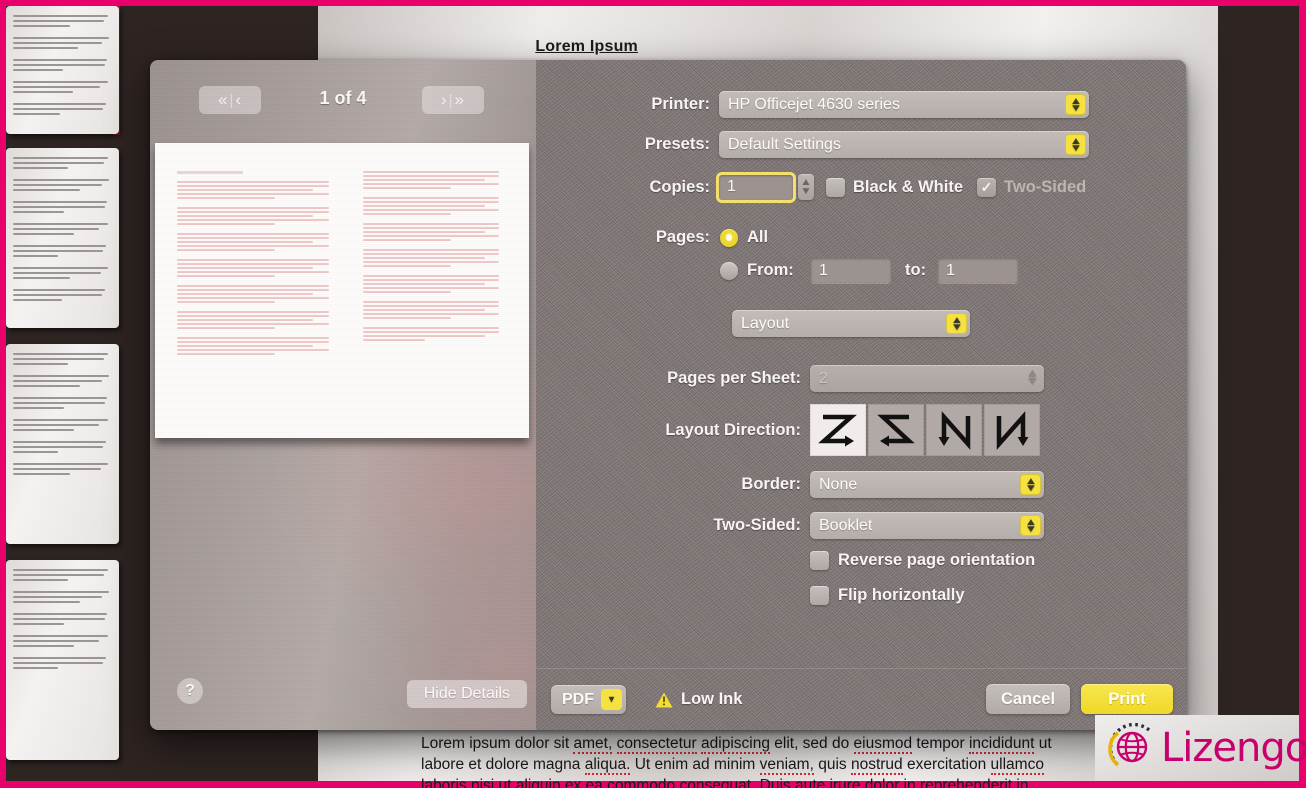 This screenshot has width=1306, height=788. Describe the element at coordinates (653, 3) in the screenshot. I see `page-frame-top` at that location.